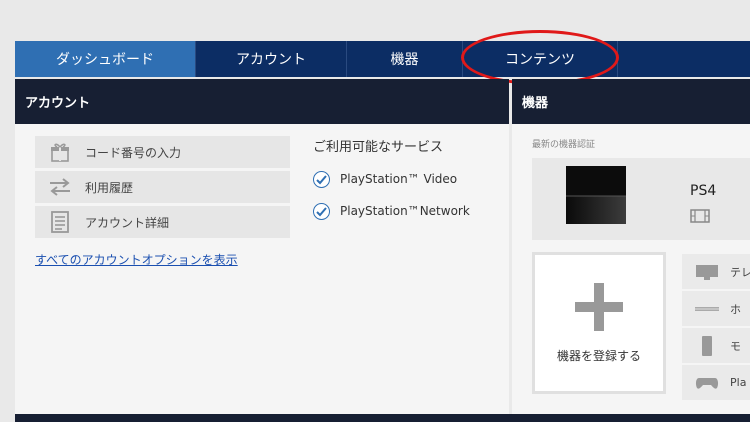  I want to click on usage-history-item: 利用履歴, so click(162, 187).